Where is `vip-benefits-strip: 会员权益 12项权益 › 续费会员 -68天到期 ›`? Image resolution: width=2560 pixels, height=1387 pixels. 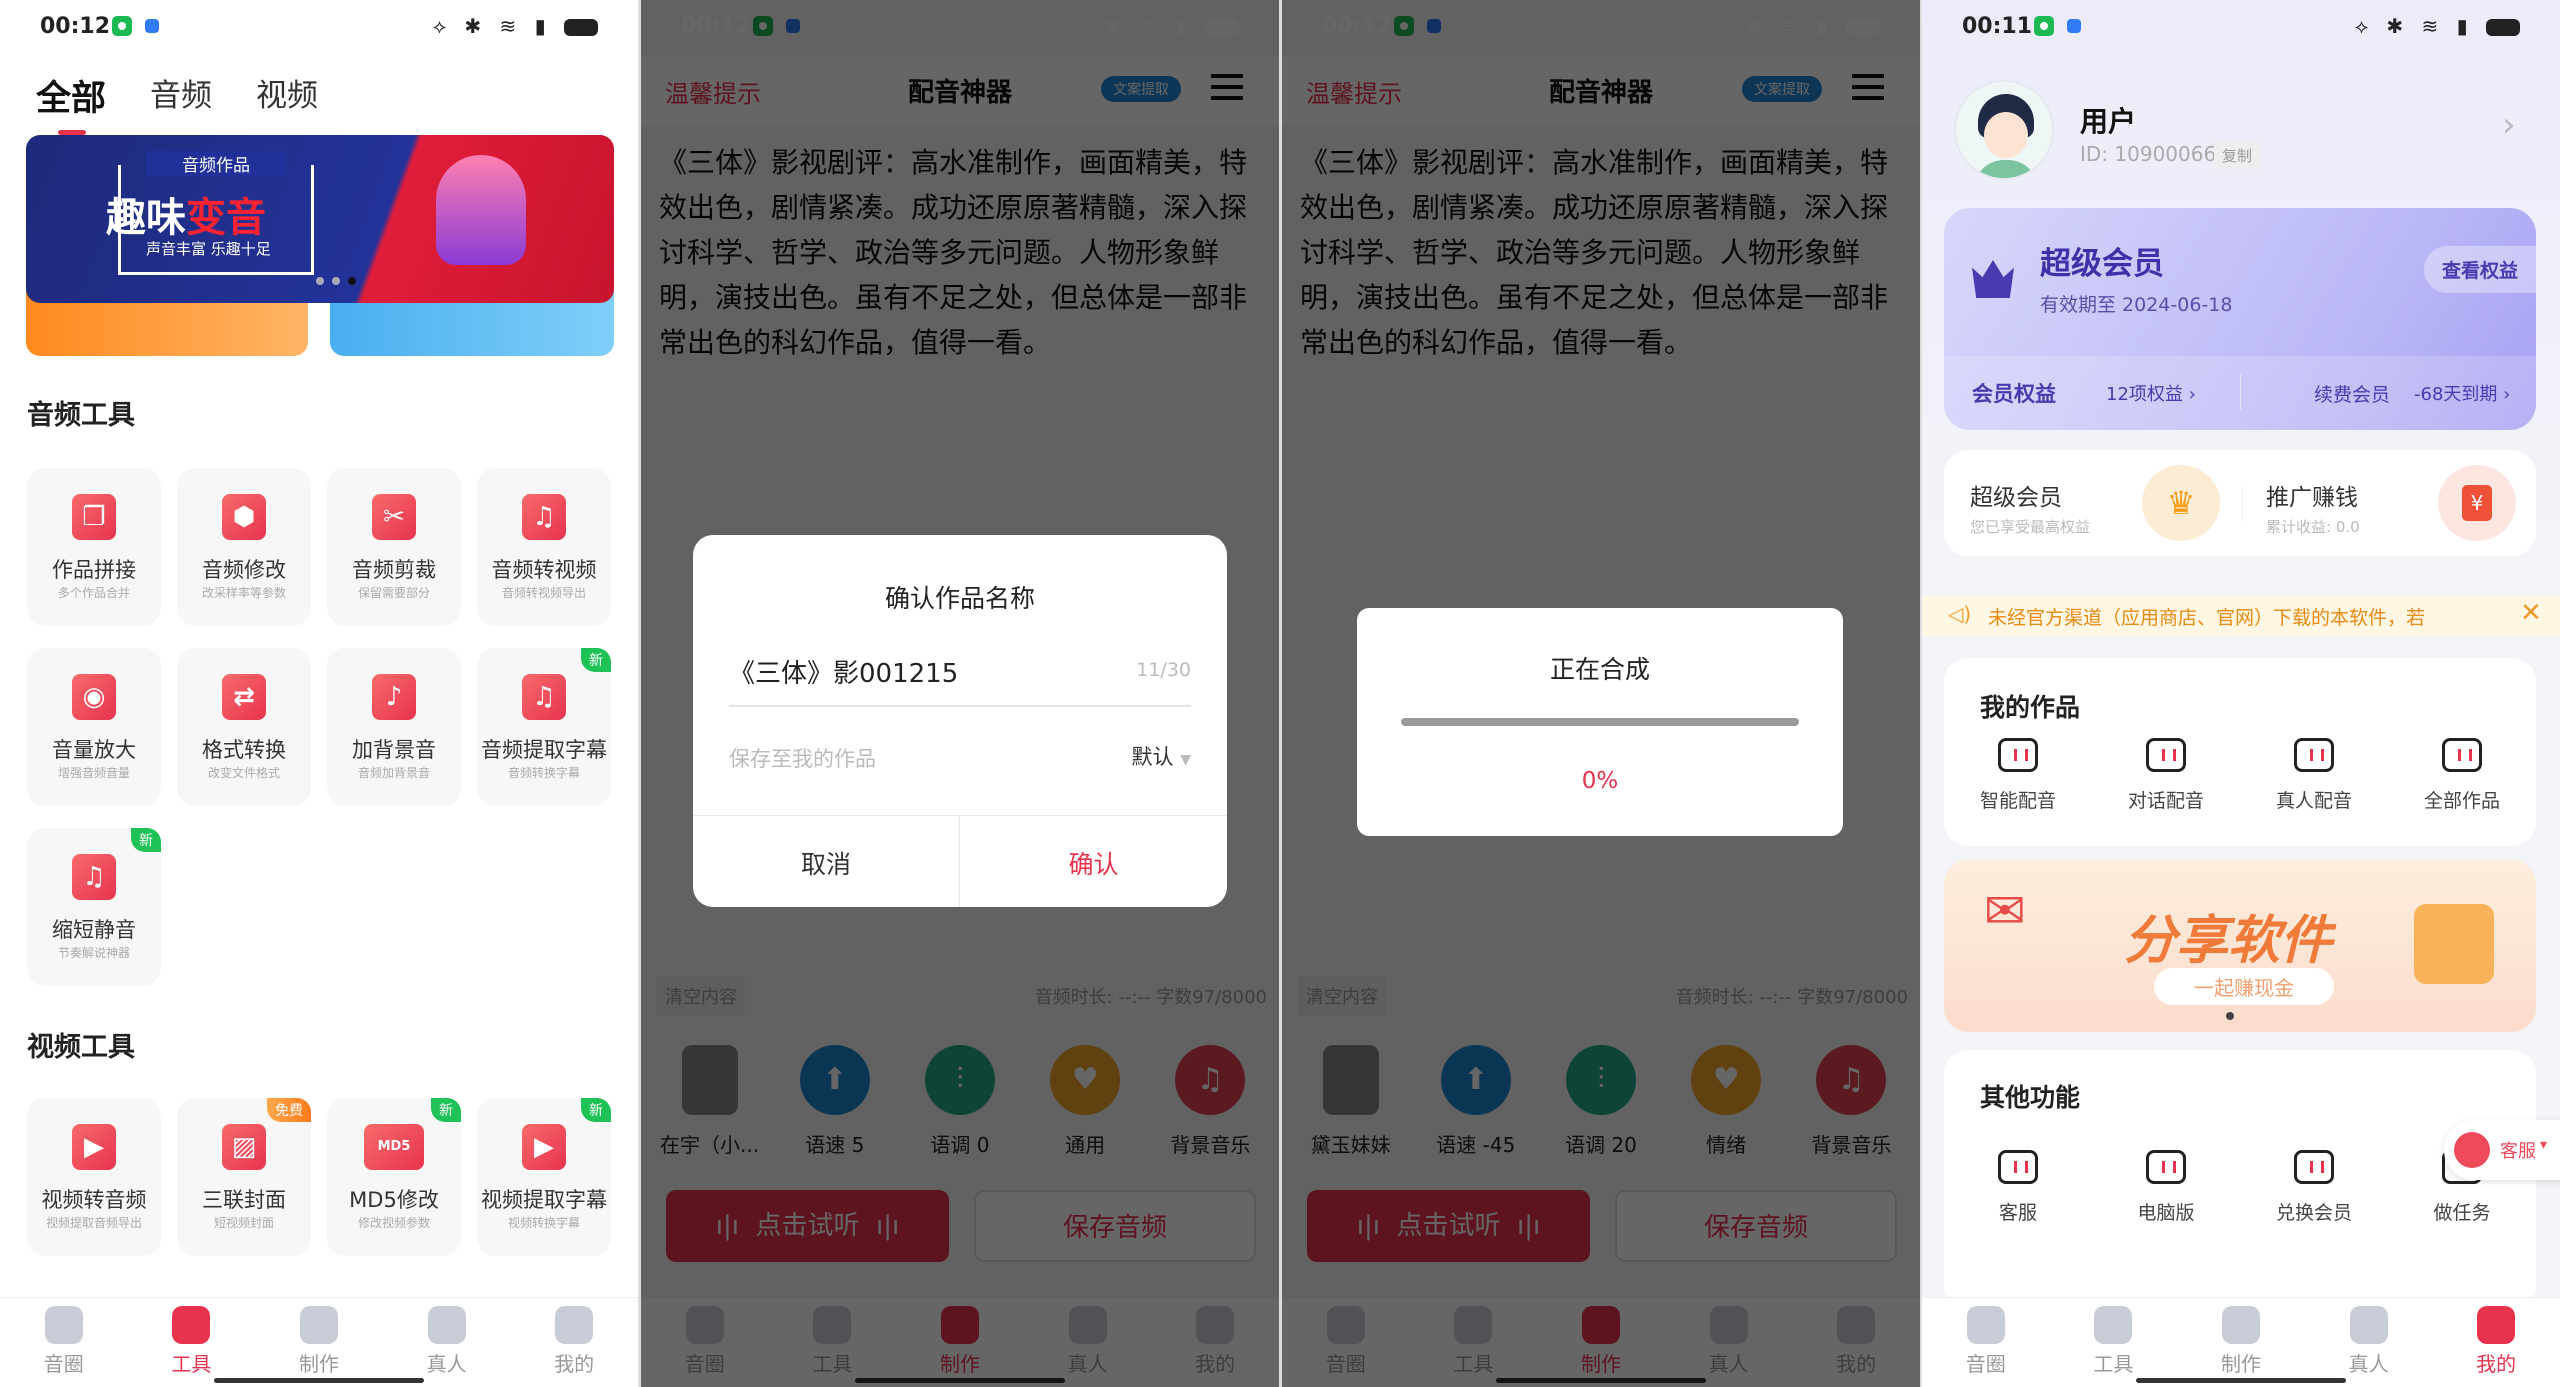
vip-benefits-strip: 会员权益 12项权益 › 续费会员 -68天到期 › is located at coordinates (2240, 393).